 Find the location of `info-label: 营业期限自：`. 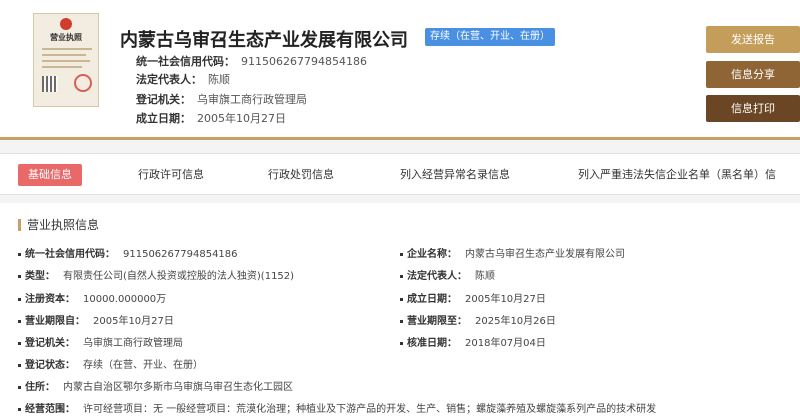

info-label: 营业期限自： is located at coordinates (55, 321).